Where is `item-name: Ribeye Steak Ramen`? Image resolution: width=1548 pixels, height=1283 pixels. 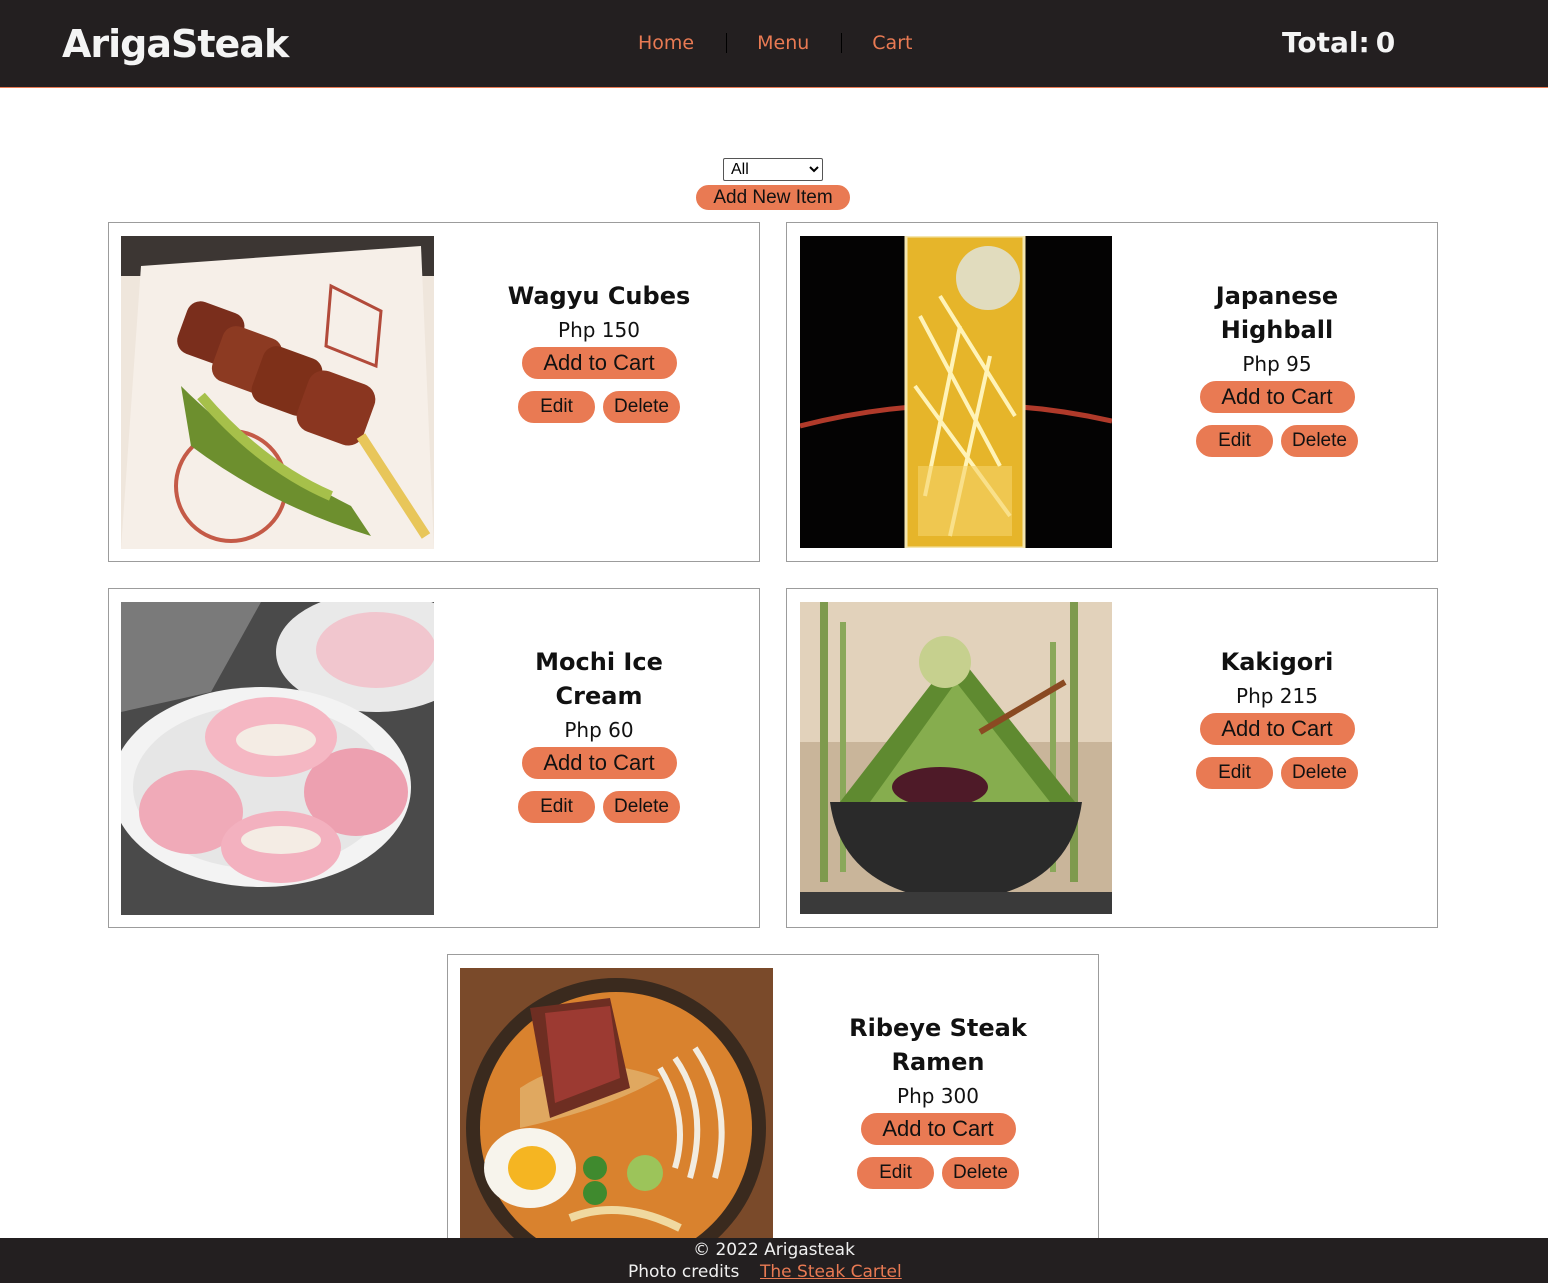
item-name: Ribeye Steak Ramen is located at coordinates (938, 1045).